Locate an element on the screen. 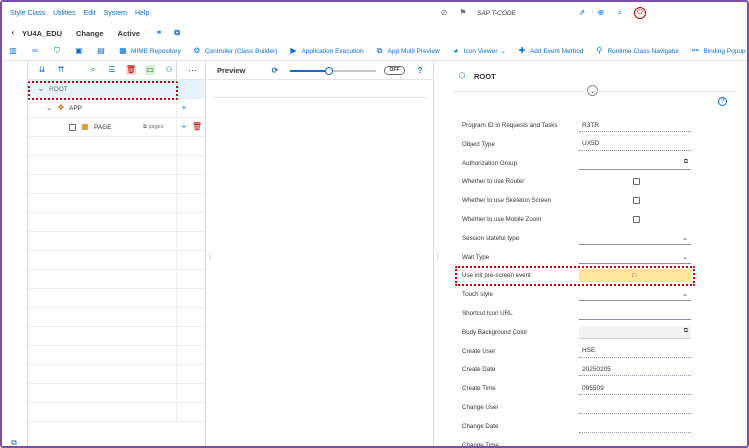 This screenshot has height=448, width=749. layout-icon: ▥ is located at coordinates (13, 51).